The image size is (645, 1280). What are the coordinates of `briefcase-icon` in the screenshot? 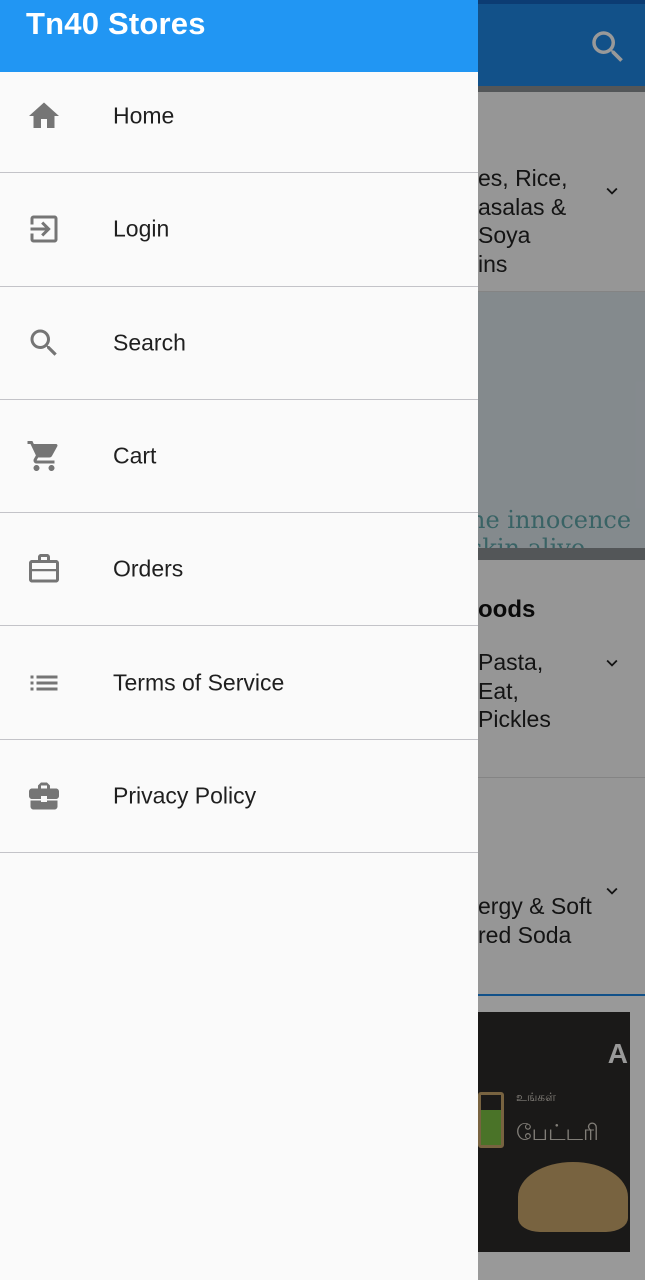 It's located at (44, 796).